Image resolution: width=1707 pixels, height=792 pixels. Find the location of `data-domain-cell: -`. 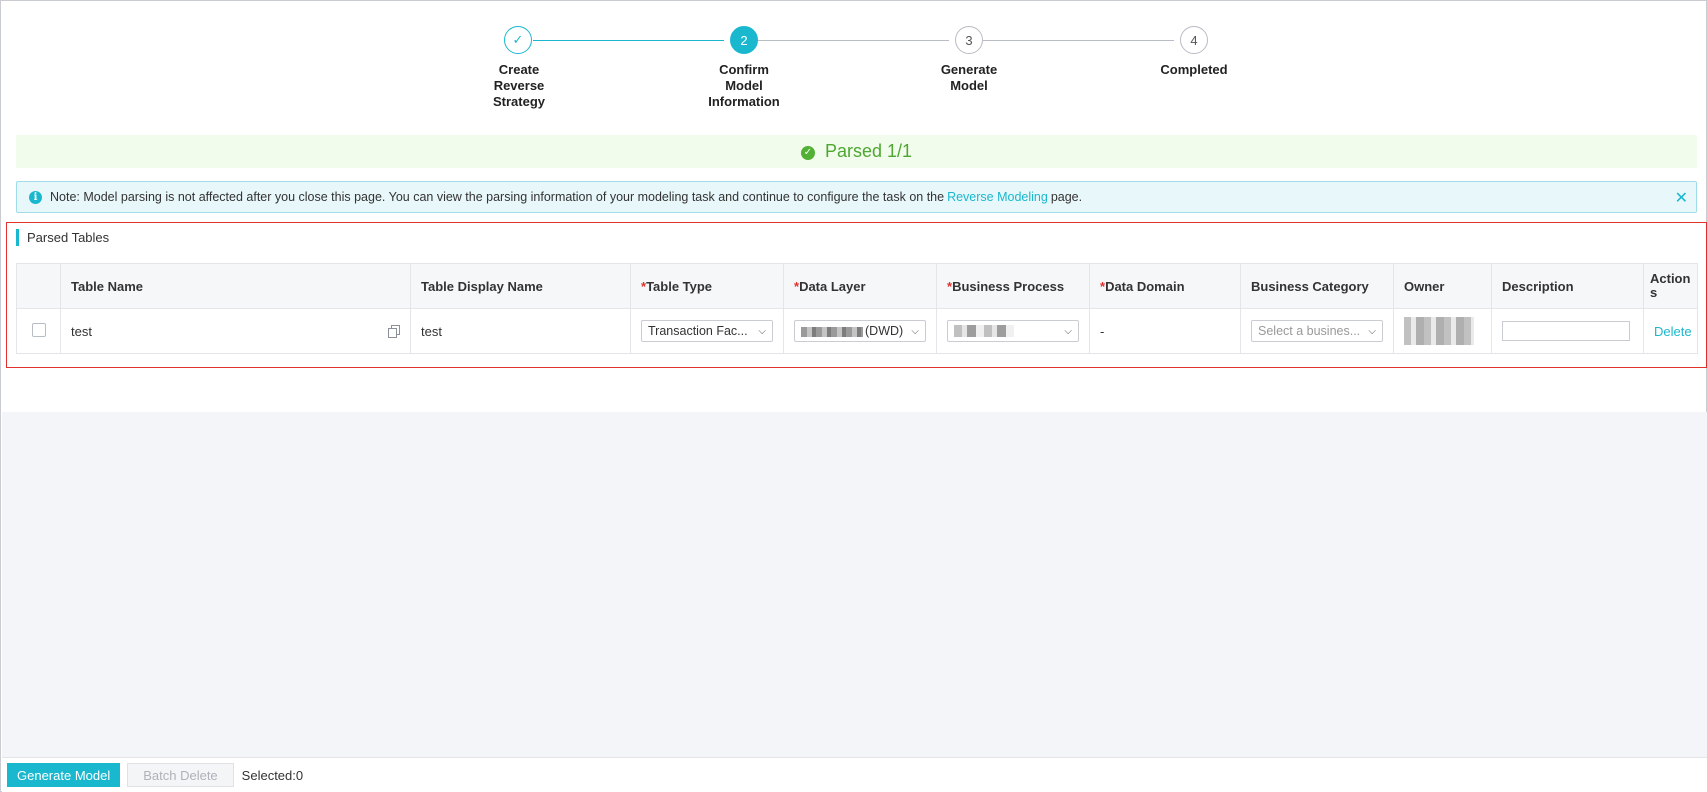

data-domain-cell: - is located at coordinates (1165, 331).